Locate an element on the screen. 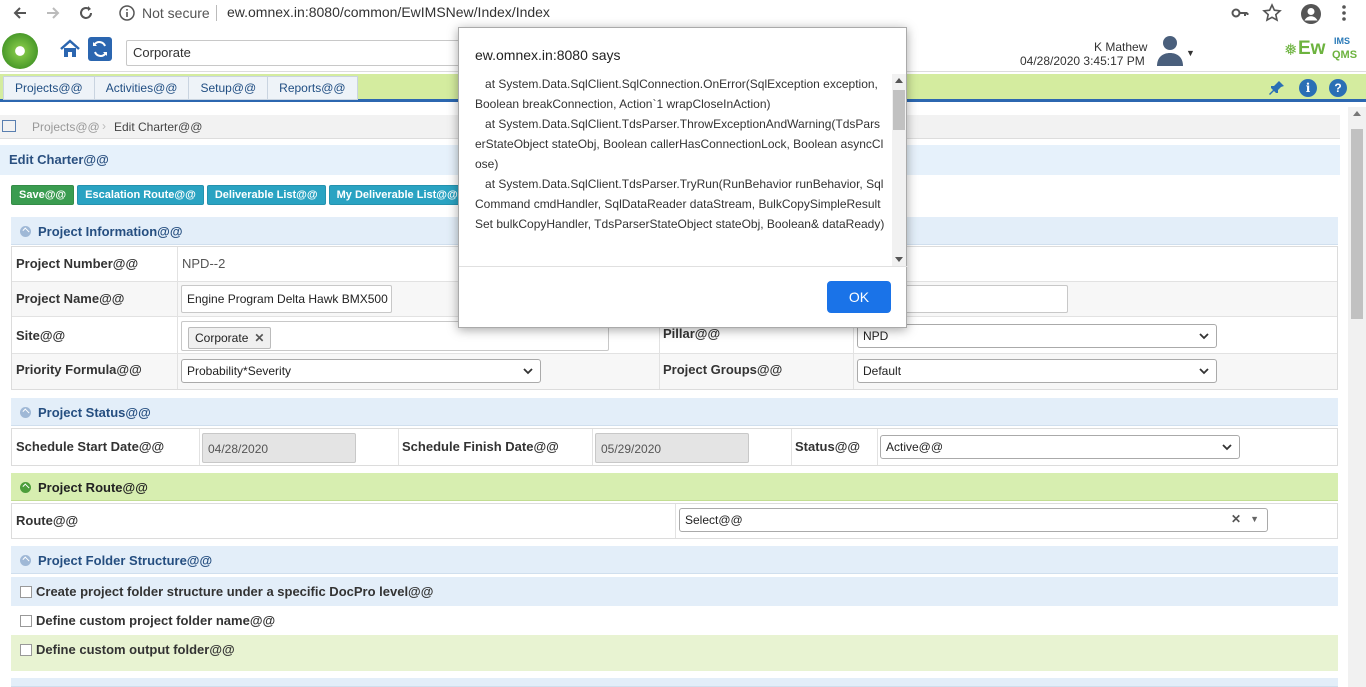 This screenshot has width=1366, height=687. scroll-down-icon is located at coordinates (899, 259).